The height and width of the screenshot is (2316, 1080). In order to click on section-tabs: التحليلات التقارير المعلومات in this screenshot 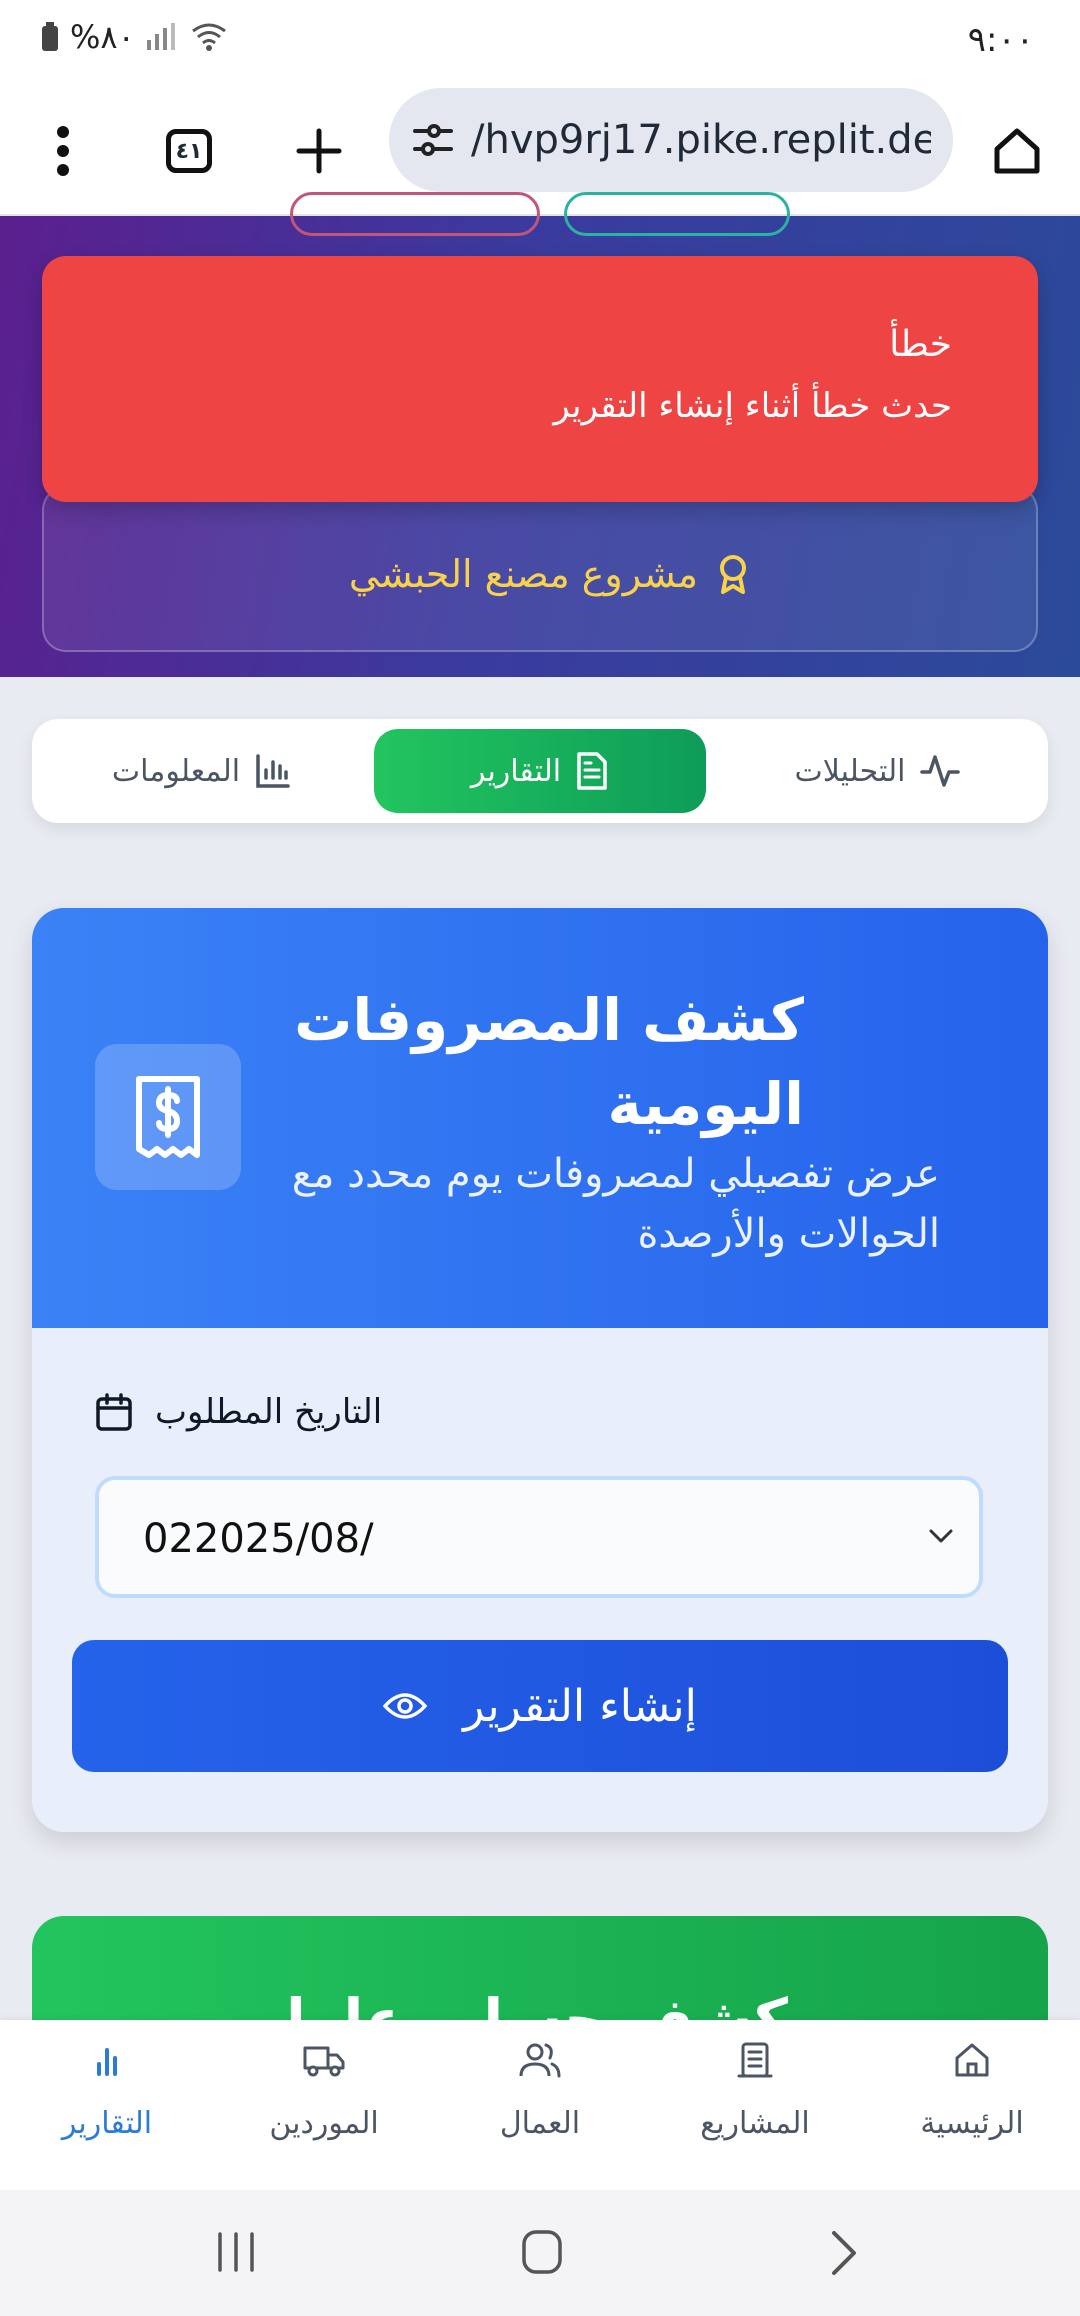, I will do `click(540, 771)`.